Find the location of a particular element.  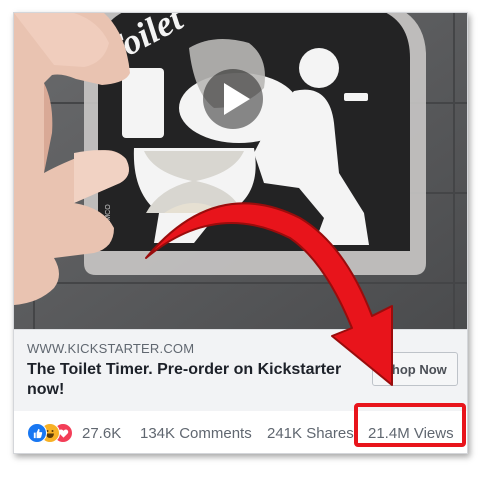

like-icon is located at coordinates (37, 433).